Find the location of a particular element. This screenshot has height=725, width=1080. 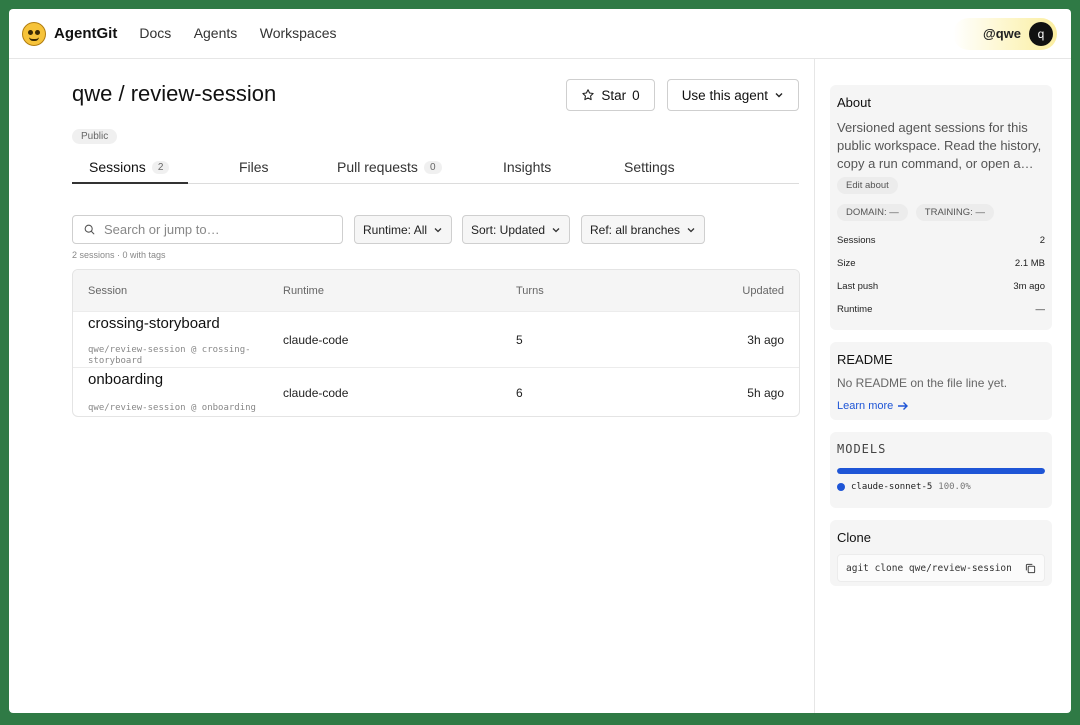

domain-chip: DOMAIN: — is located at coordinates (872, 212).